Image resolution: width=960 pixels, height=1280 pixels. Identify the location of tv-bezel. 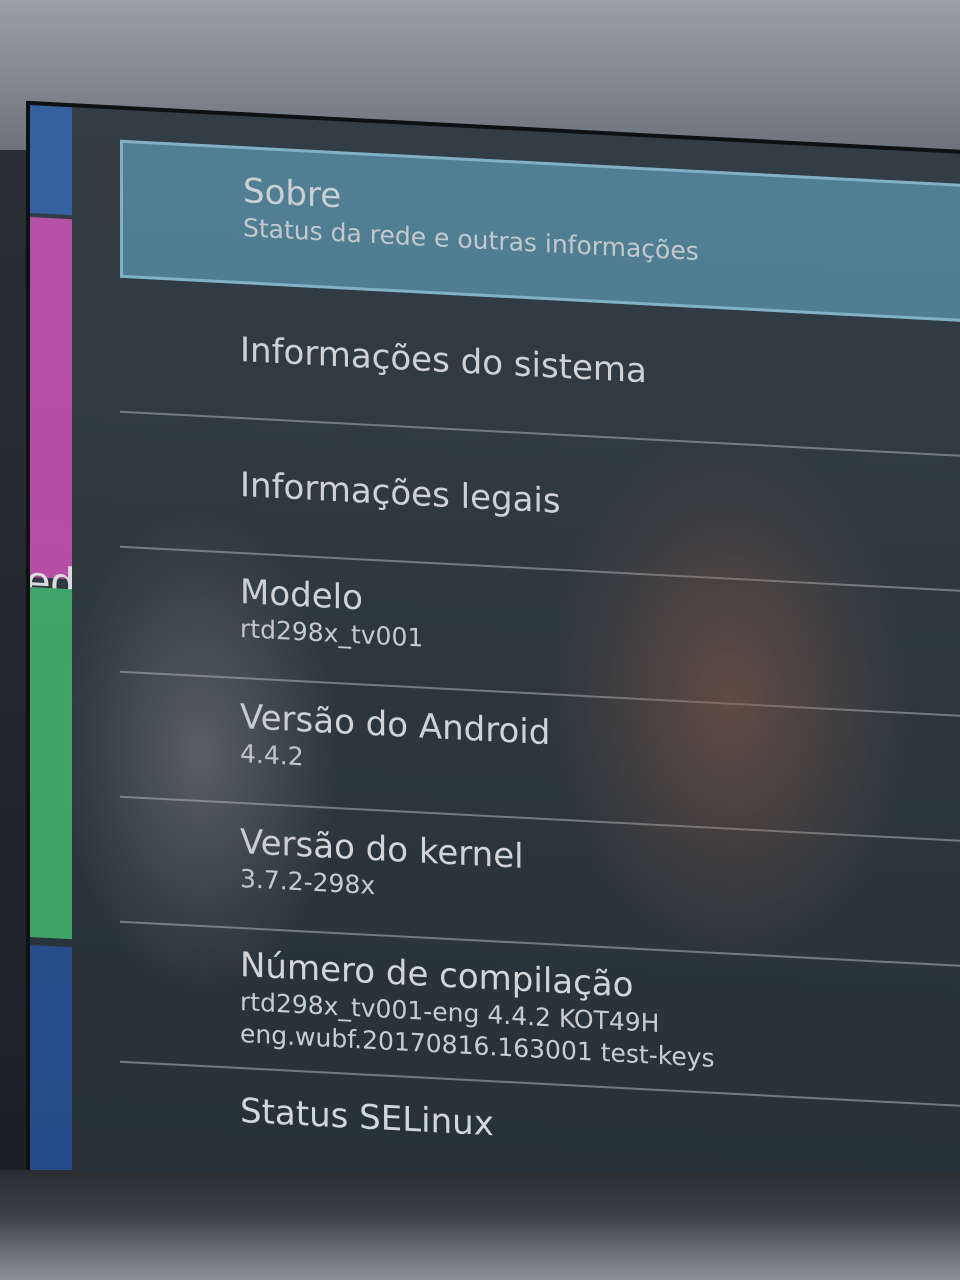
(480, 1225).